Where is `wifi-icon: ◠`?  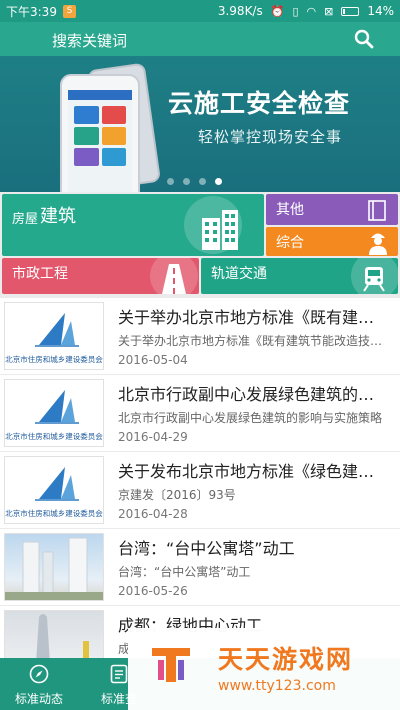 wifi-icon: ◠ is located at coordinates (311, 11).